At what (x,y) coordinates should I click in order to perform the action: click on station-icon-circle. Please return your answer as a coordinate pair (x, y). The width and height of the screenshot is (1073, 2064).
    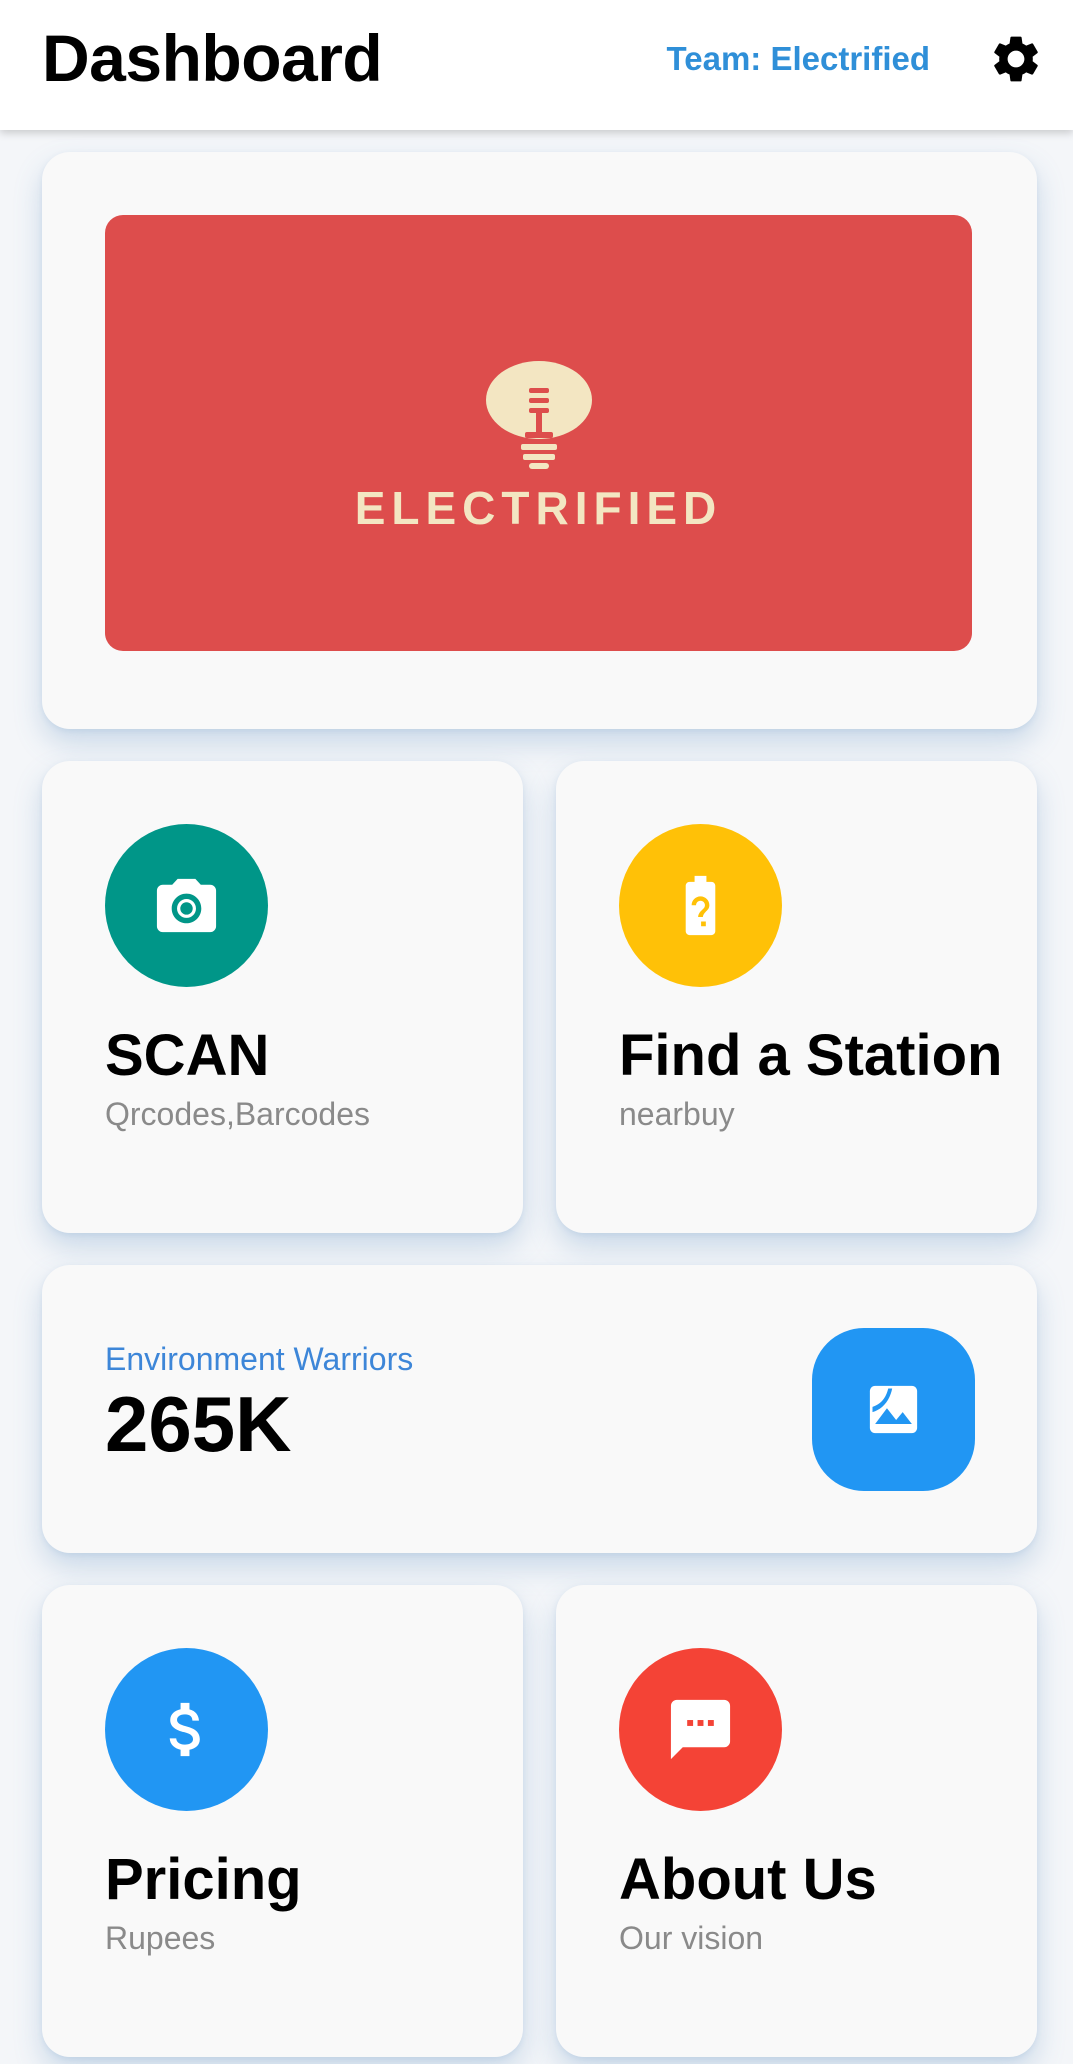
    Looking at the image, I should click on (700, 905).